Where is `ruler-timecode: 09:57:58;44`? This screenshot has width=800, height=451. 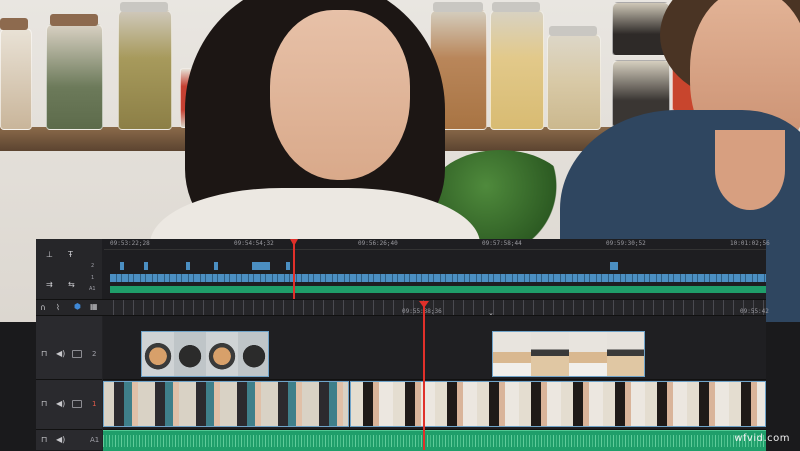 ruler-timecode: 09:57:58;44 is located at coordinates (502, 243).